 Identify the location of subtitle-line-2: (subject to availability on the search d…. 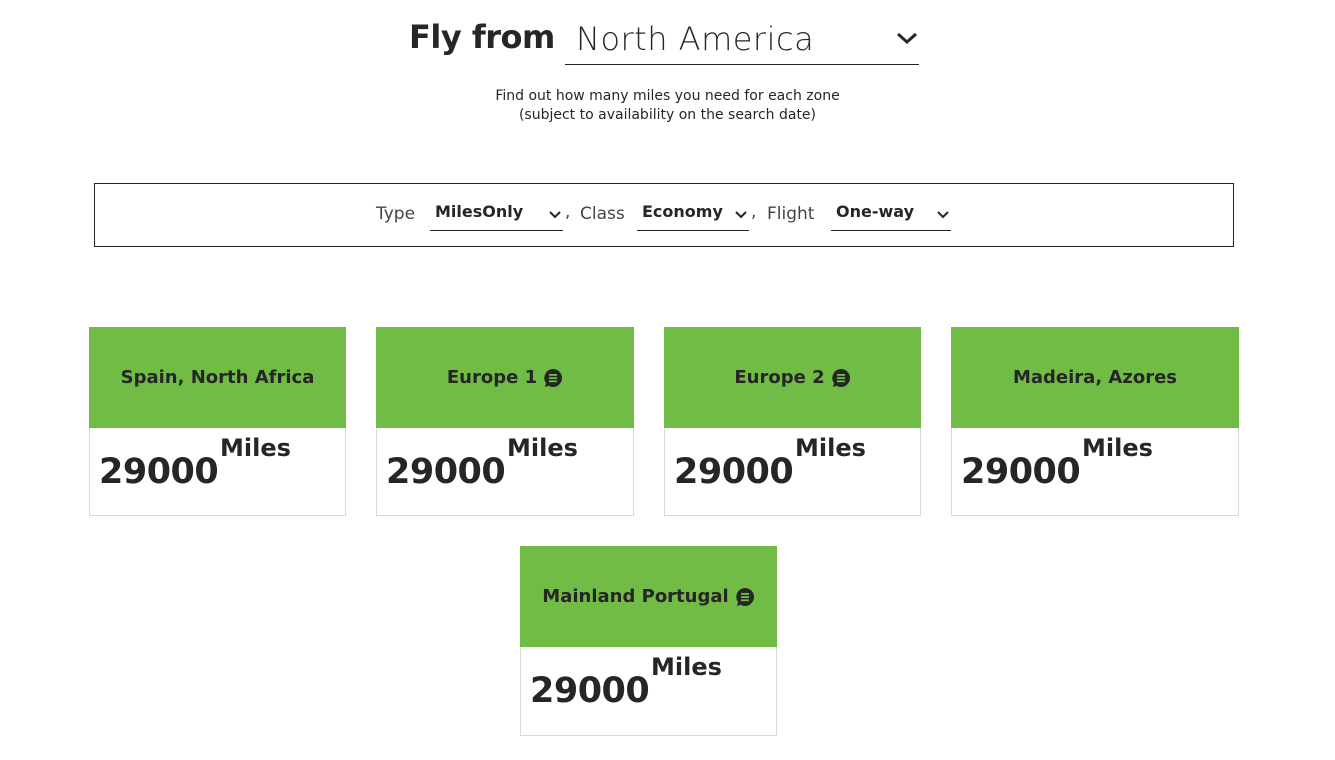
(667, 115).